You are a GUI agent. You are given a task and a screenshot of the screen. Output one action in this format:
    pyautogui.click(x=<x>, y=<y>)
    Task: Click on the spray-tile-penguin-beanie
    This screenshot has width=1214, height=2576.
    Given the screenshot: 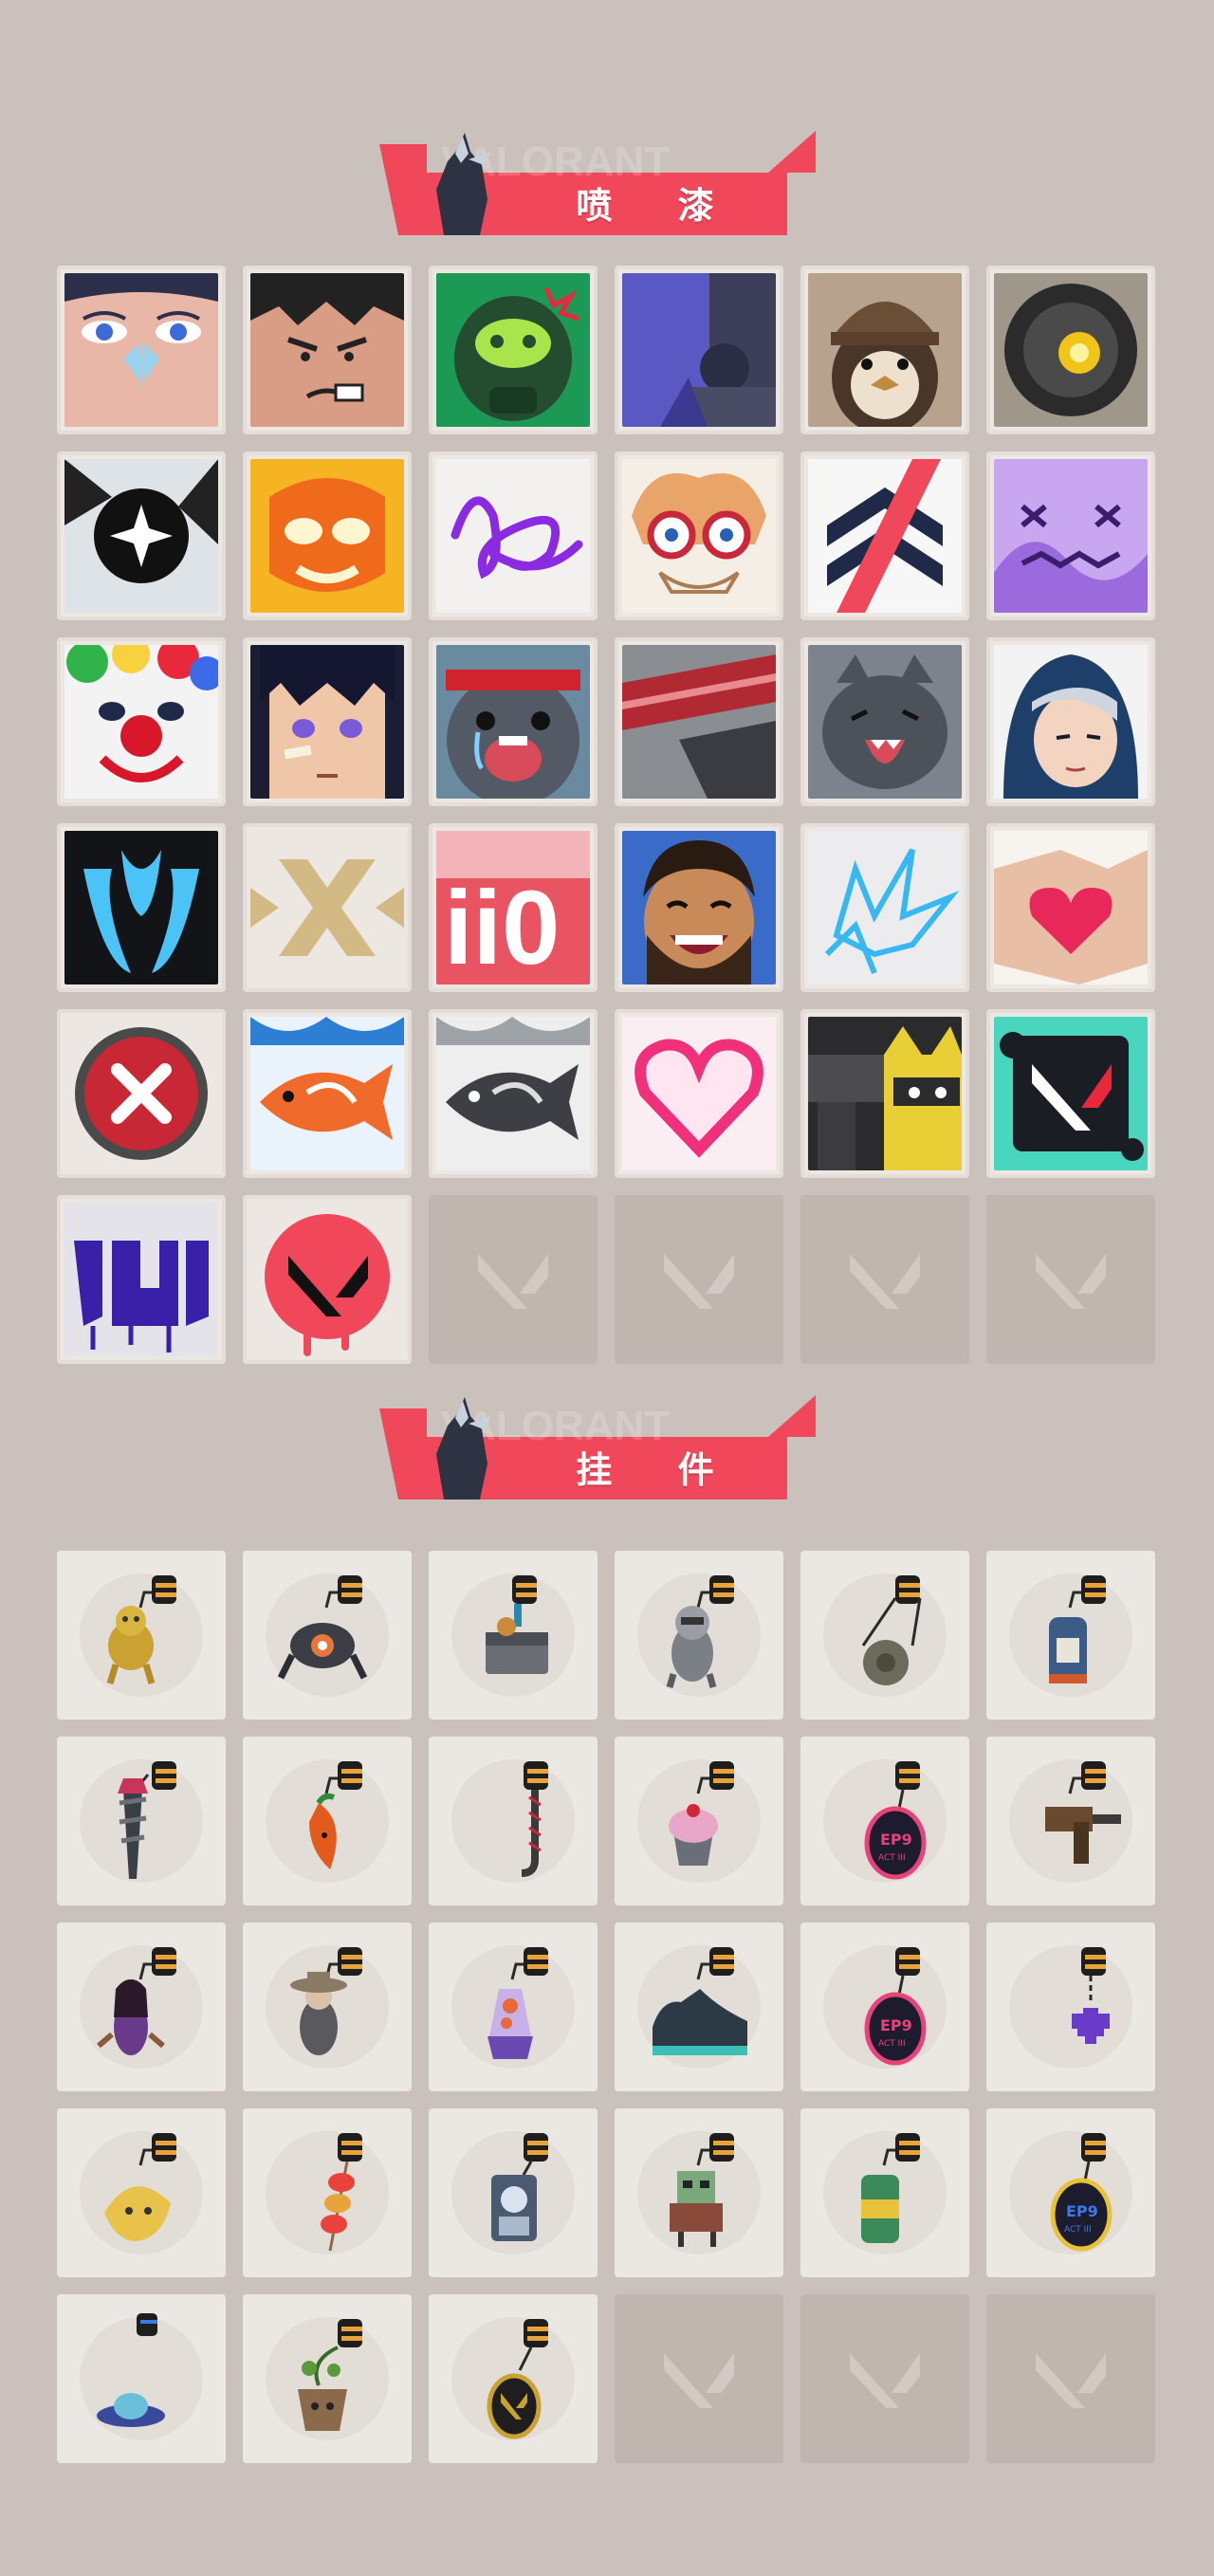 What is the action you would take?
    pyautogui.click(x=884, y=350)
    